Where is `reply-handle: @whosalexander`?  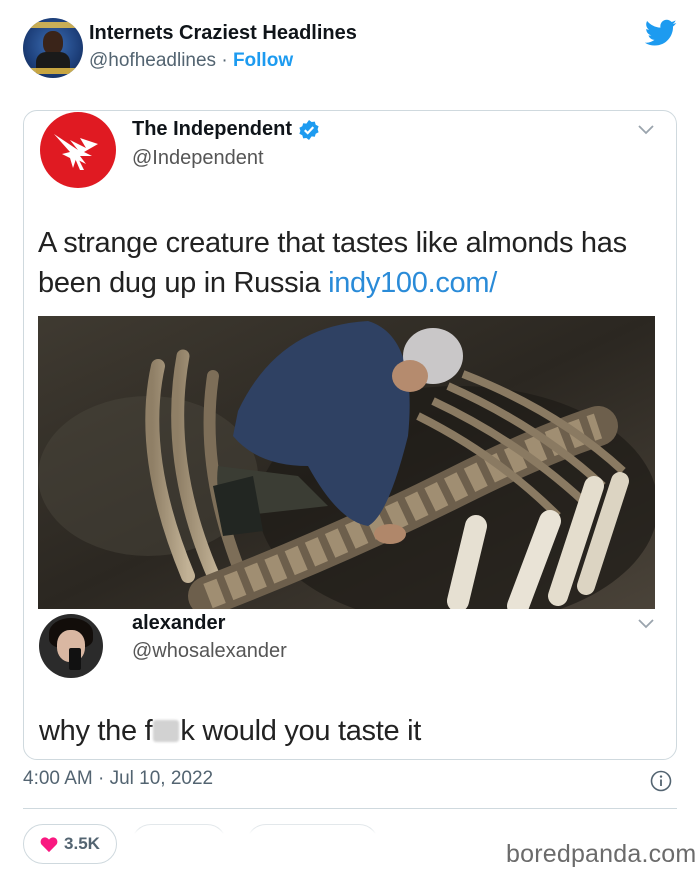 reply-handle: @whosalexander is located at coordinates (209, 651).